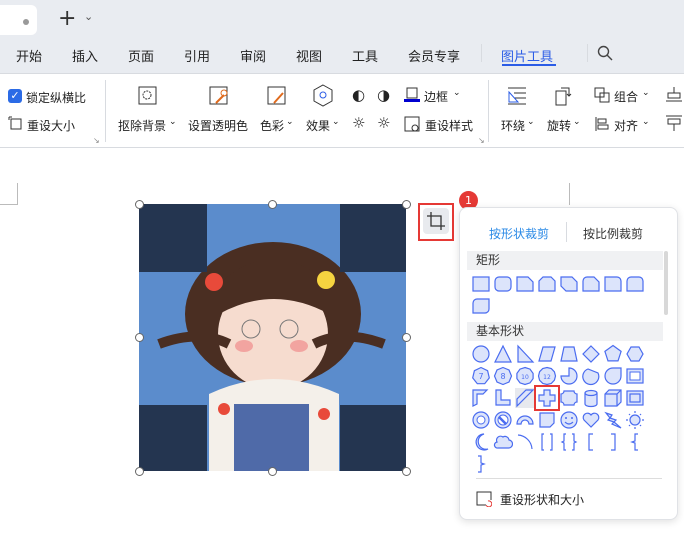 Image resolution: width=684 pixels, height=537 pixels. Describe the element at coordinates (406, 337) in the screenshot. I see `resize-handle-right` at that location.